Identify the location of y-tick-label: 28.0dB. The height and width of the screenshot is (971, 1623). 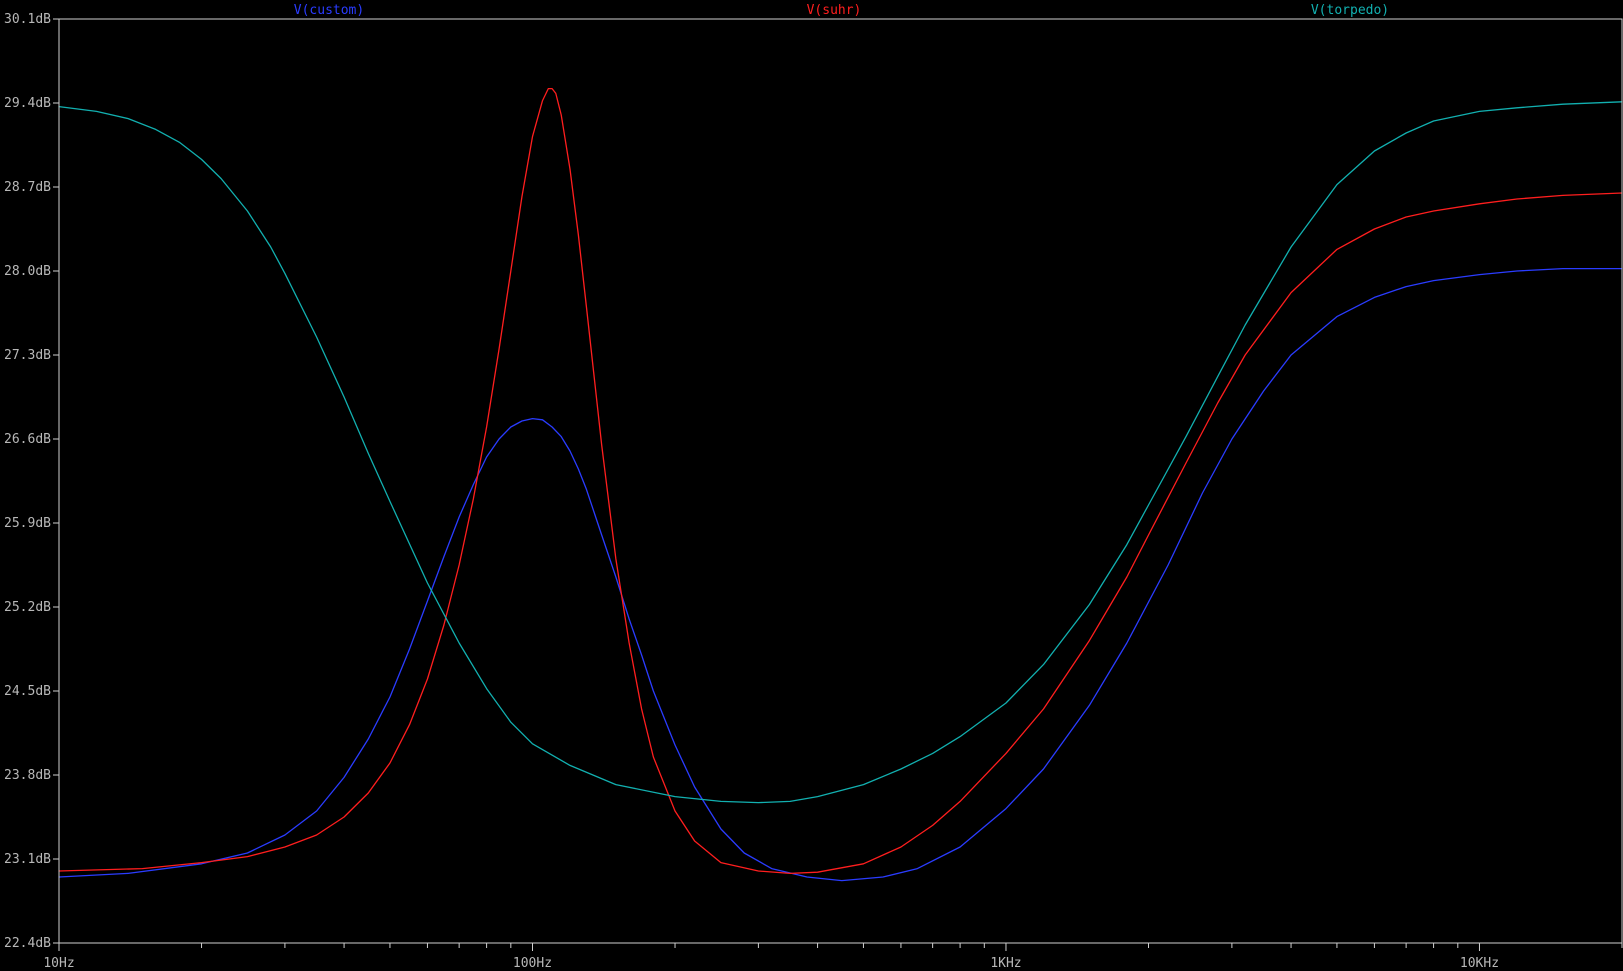
(27, 271).